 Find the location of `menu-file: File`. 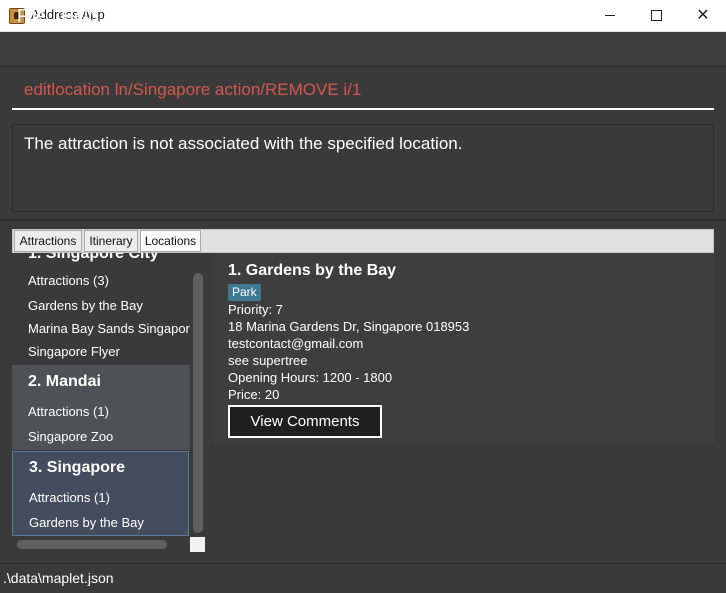

menu-file: File is located at coordinates (31, 16).